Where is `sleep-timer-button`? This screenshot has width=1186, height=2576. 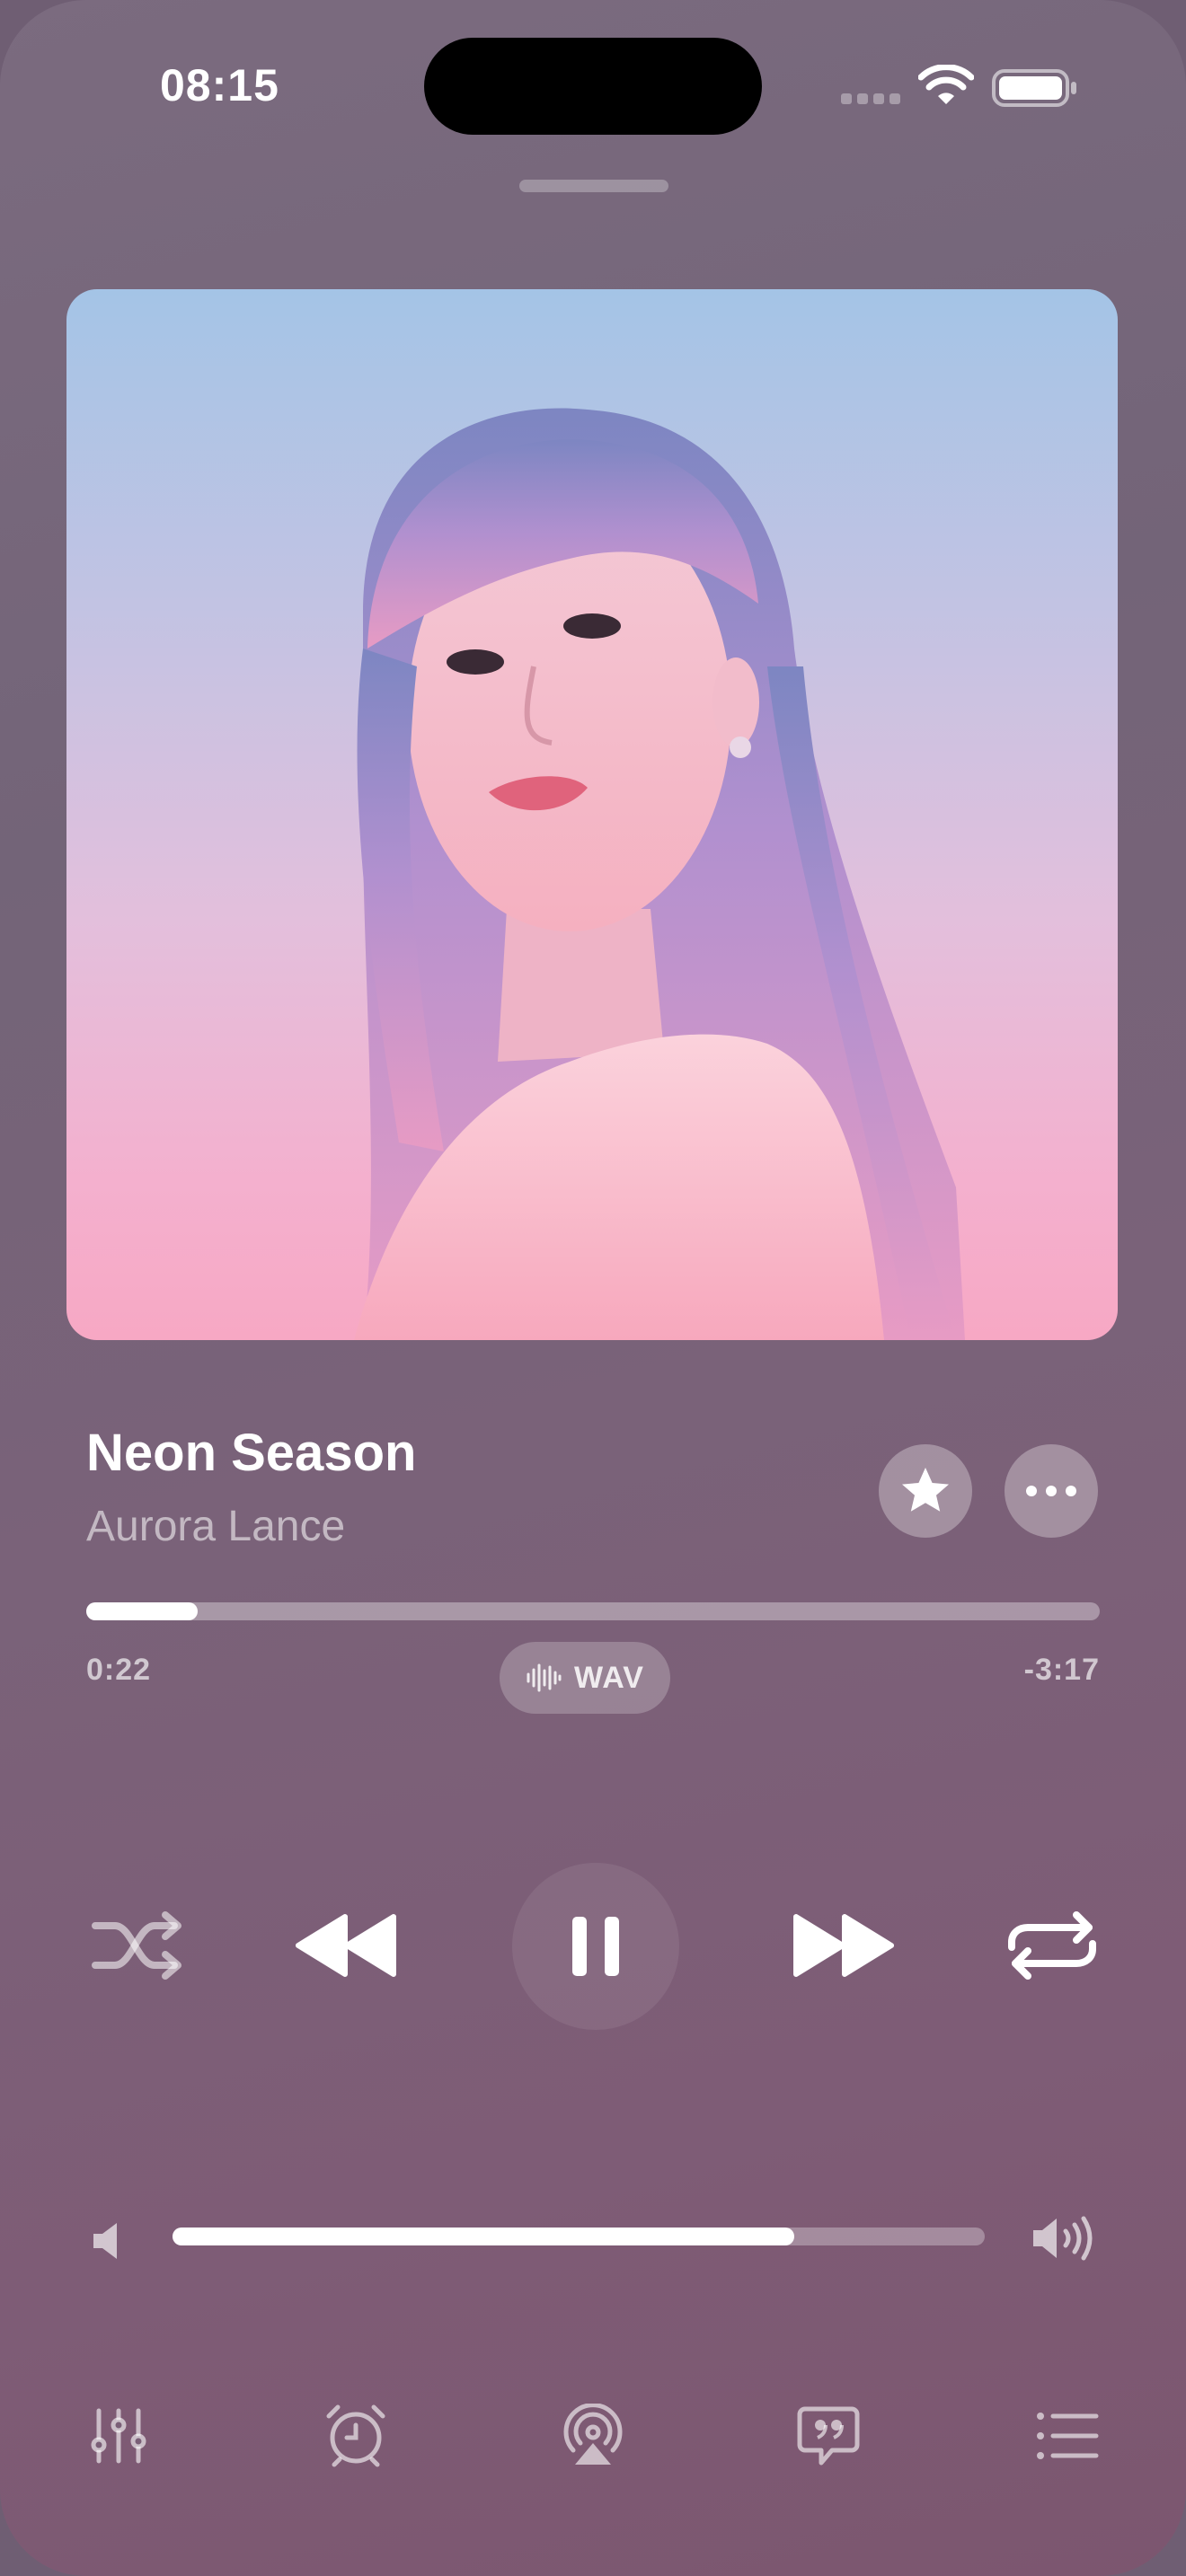
sleep-timer-button is located at coordinates (356, 2436).